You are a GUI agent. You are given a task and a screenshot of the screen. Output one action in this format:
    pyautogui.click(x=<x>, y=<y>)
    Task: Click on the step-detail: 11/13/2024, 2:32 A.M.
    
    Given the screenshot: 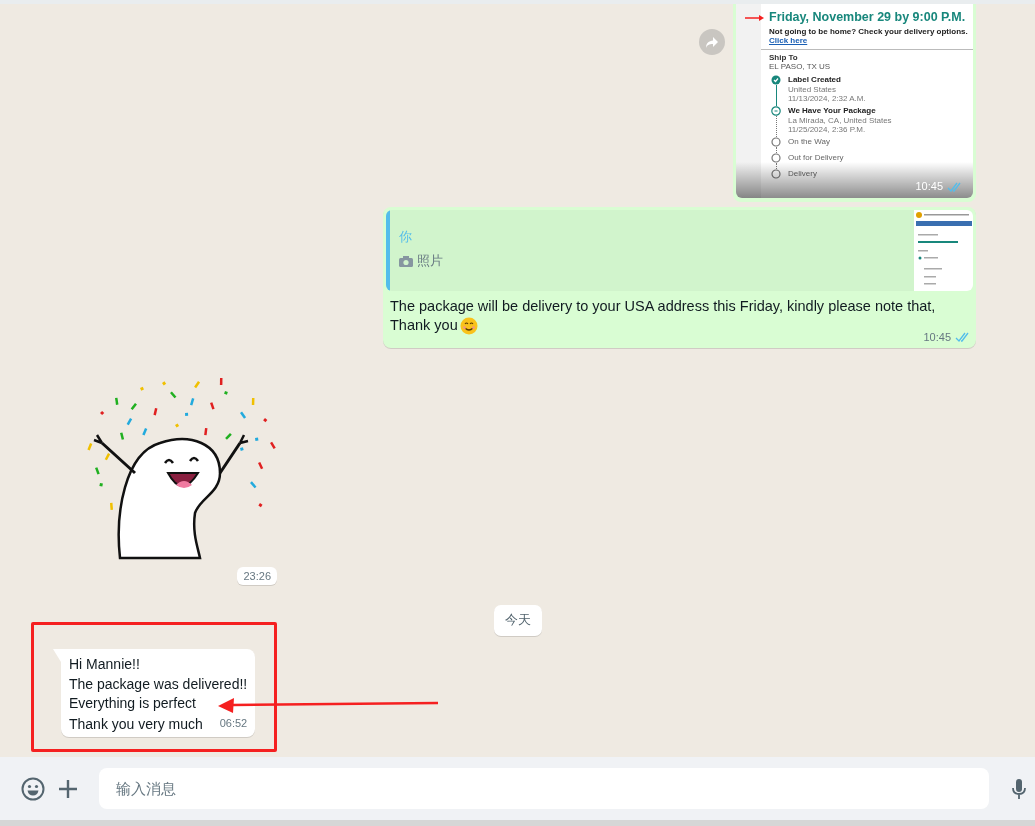 What is the action you would take?
    pyautogui.click(x=827, y=98)
    